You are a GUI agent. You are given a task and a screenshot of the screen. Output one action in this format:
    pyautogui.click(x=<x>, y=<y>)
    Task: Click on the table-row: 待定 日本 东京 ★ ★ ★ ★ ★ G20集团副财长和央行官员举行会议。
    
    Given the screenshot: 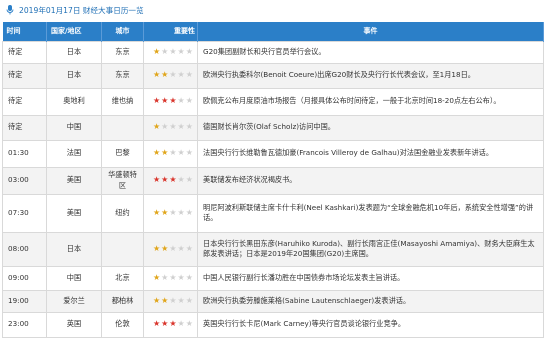 What is the action you would take?
    pyautogui.click(x=273, y=52)
    